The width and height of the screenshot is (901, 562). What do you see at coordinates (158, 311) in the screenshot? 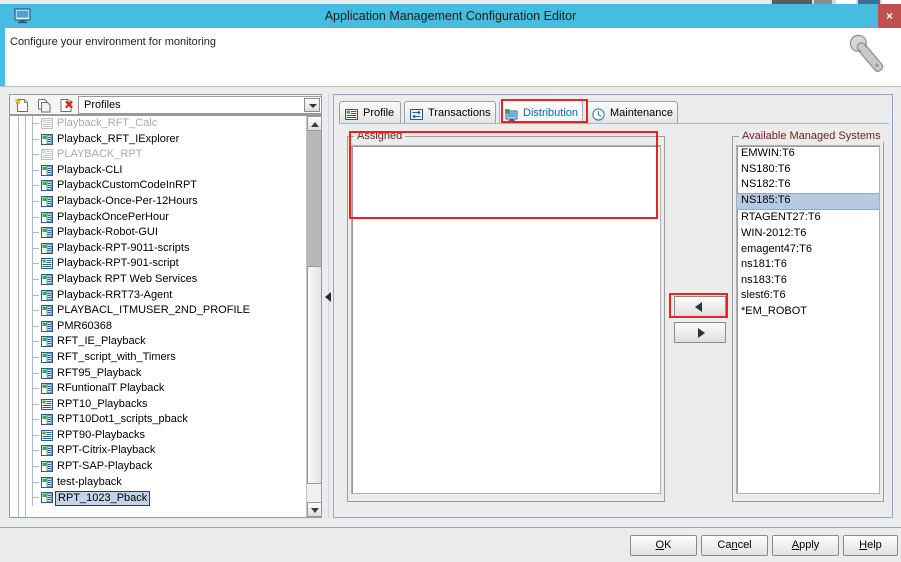
I see `tree-item: PLAYBACL_ITMUSER_2ND_PROFILE` at bounding box center [158, 311].